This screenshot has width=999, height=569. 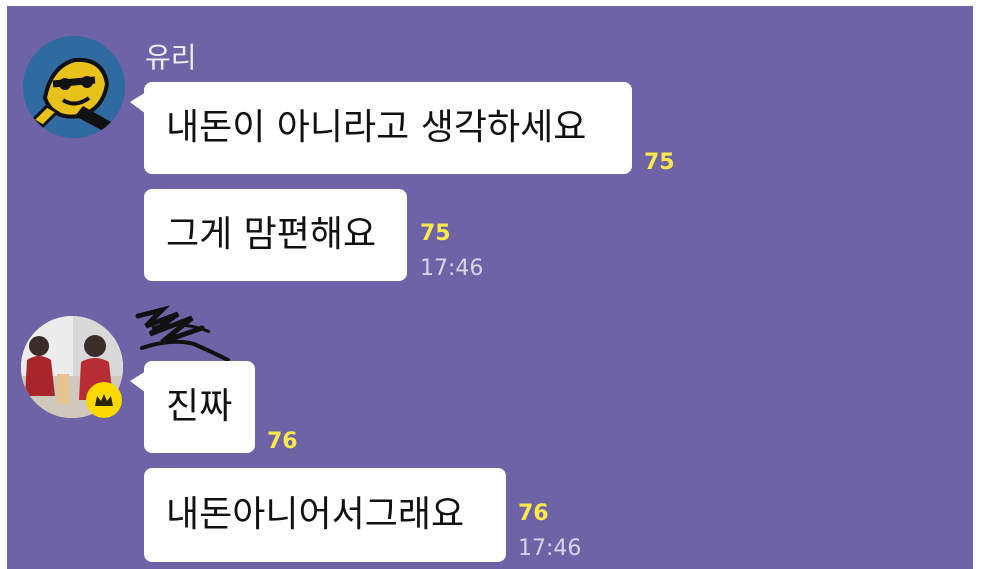 I want to click on crown-icon, so click(x=104, y=400).